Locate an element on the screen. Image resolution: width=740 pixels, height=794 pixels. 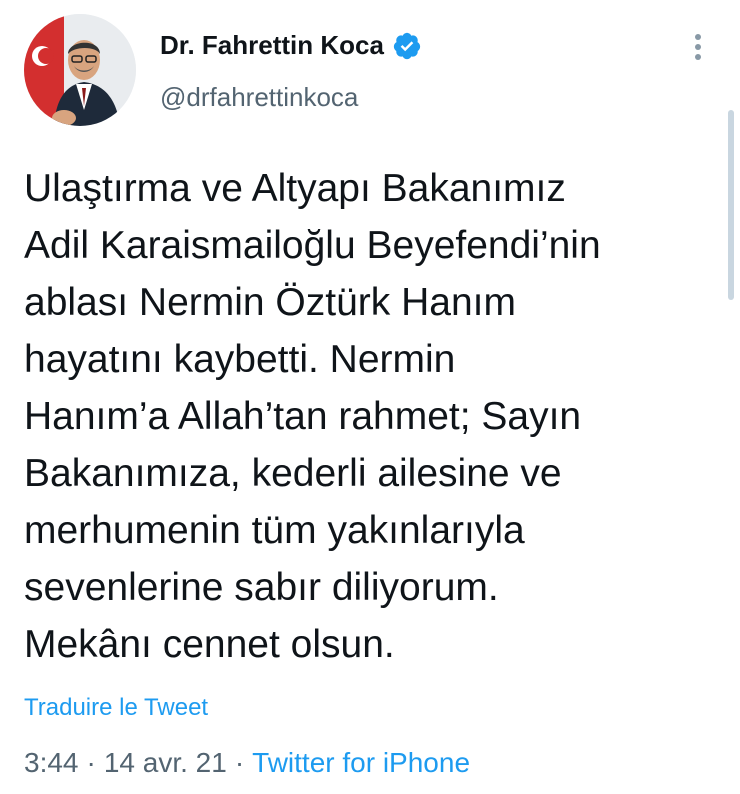
author-handle: @drfahrettinkoca is located at coordinates (259, 97).